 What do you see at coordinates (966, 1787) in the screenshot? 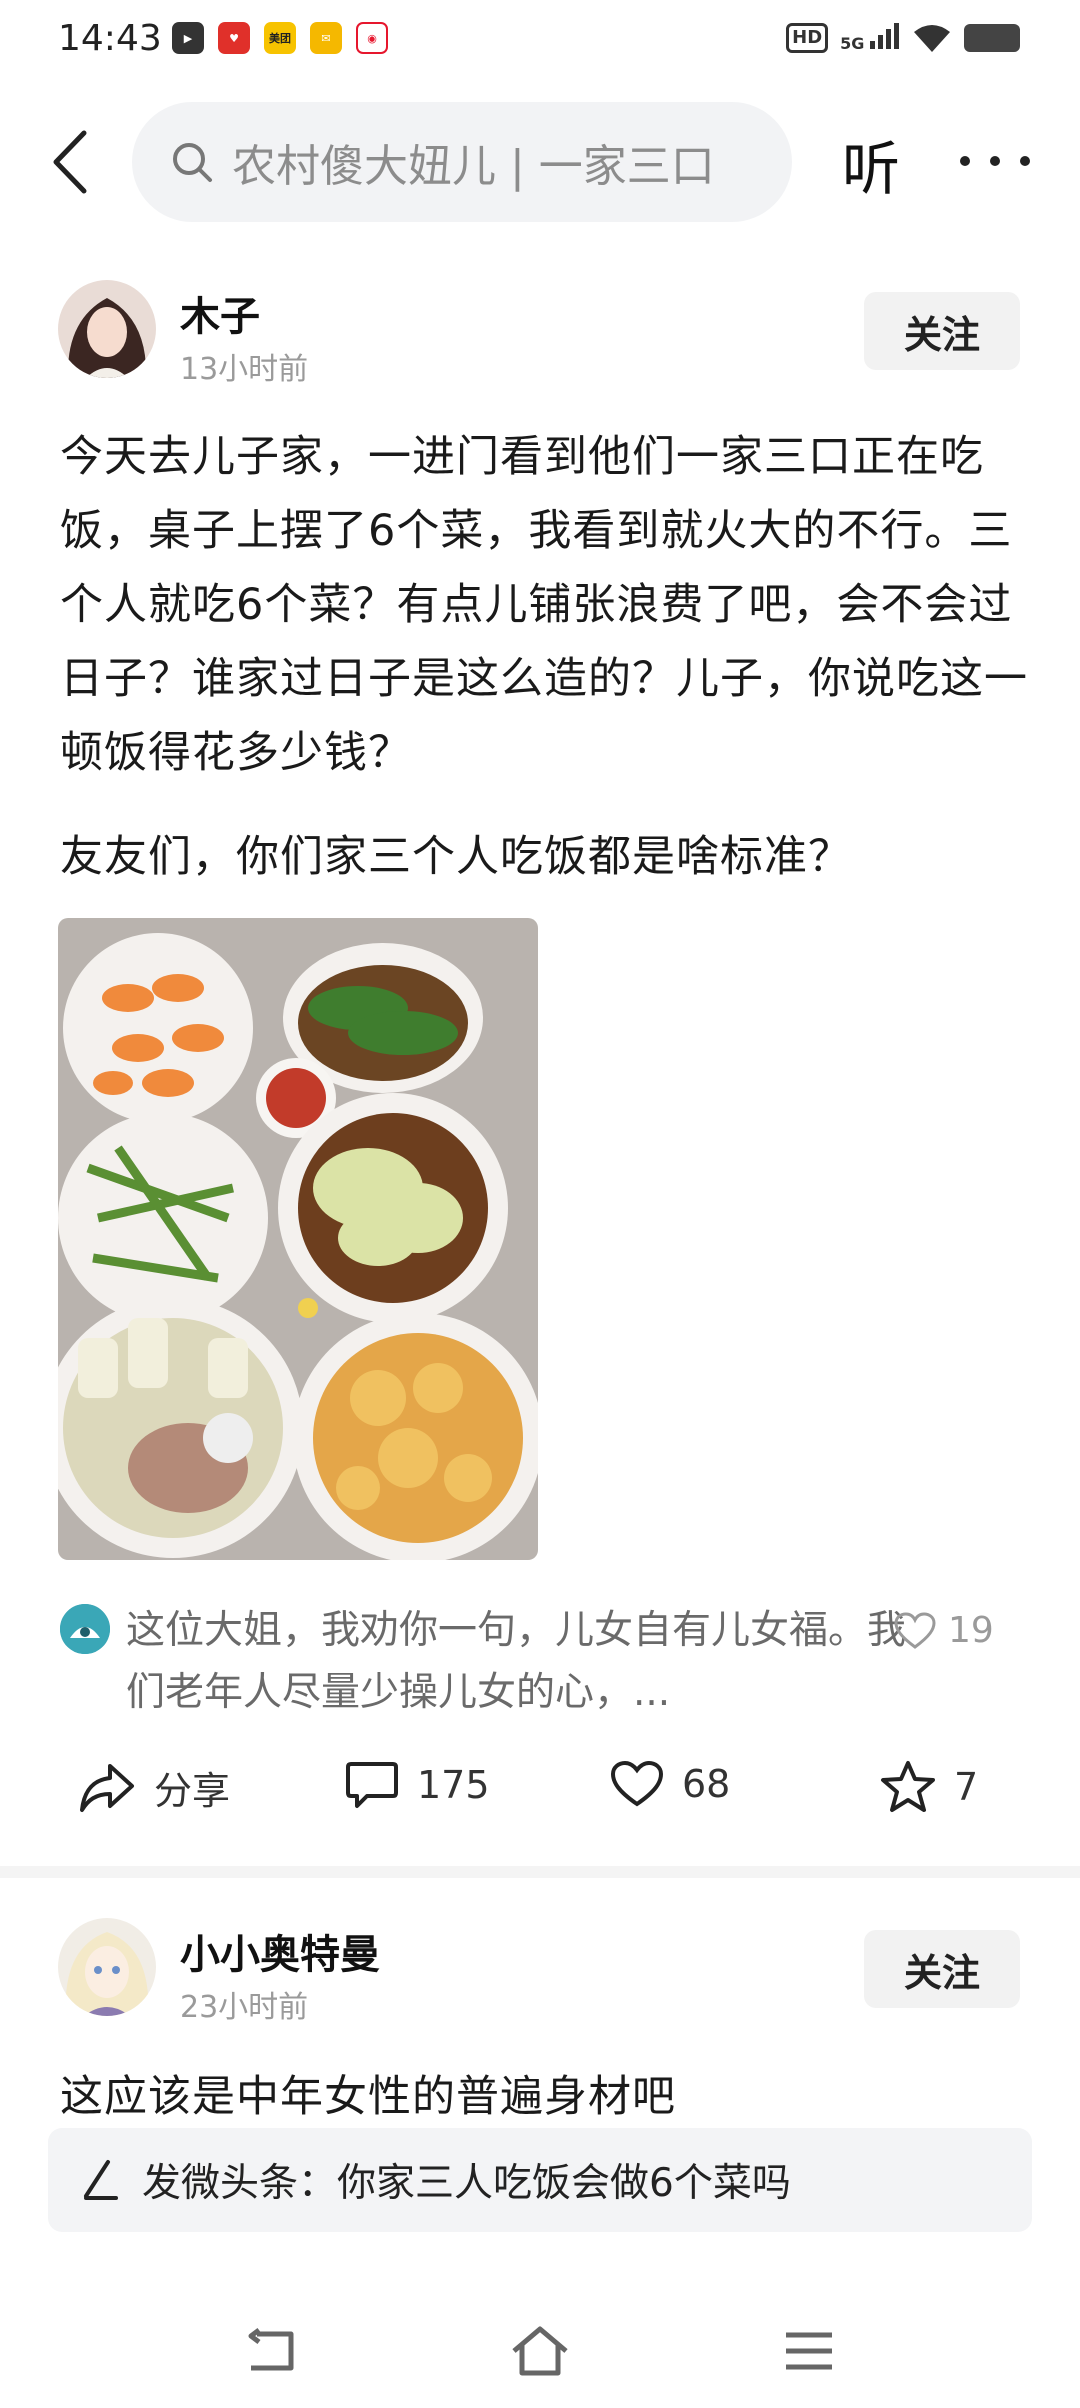
I see `favorite-count: 7` at bounding box center [966, 1787].